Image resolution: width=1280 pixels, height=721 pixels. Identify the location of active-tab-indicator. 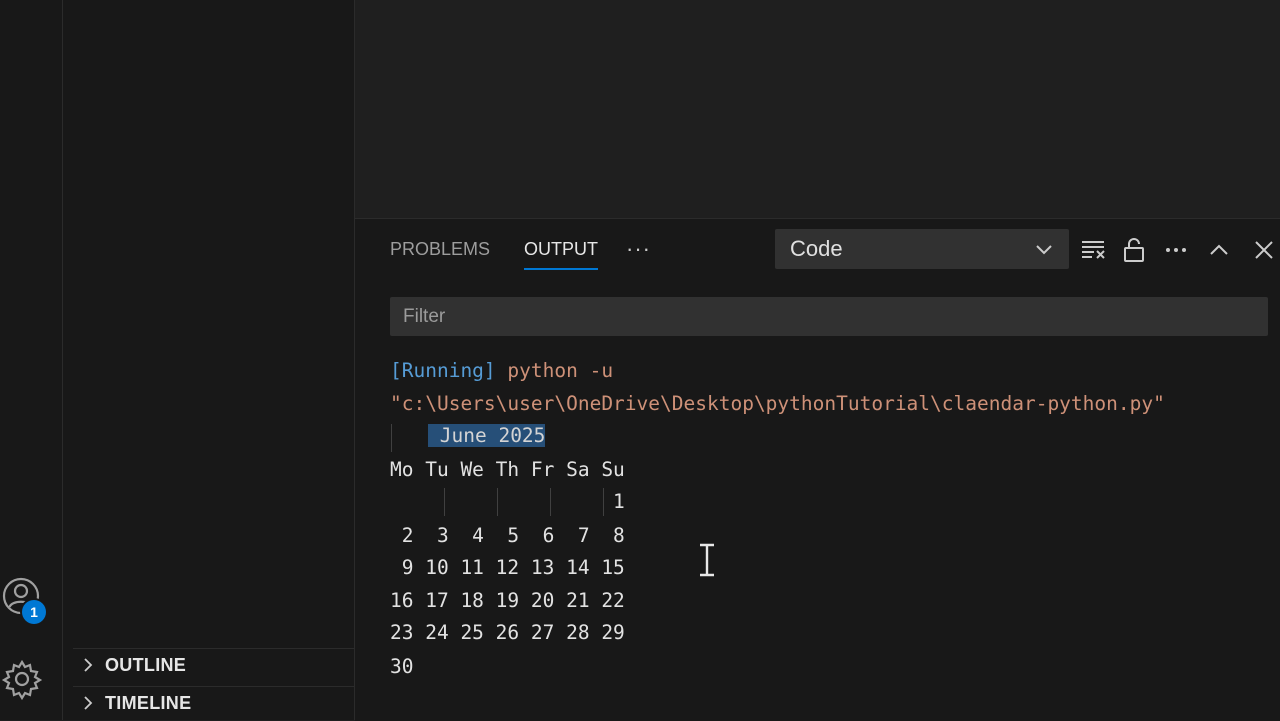
(561, 269).